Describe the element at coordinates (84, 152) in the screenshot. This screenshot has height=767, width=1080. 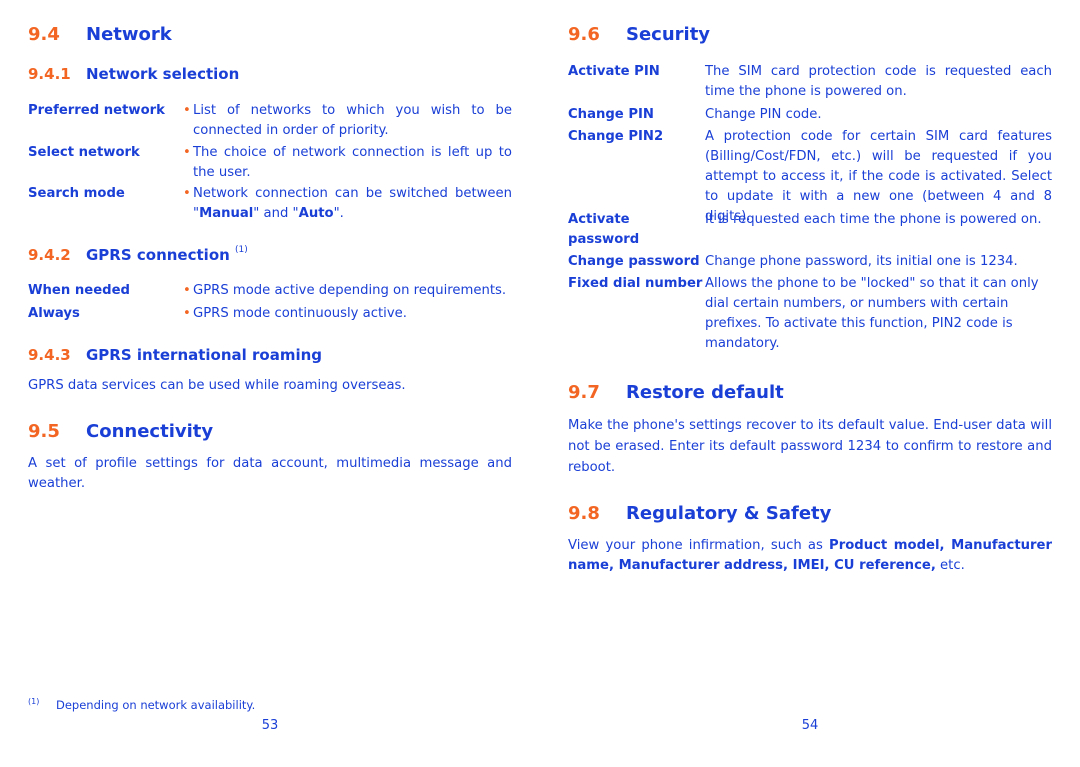
I see `term: Select network` at that location.